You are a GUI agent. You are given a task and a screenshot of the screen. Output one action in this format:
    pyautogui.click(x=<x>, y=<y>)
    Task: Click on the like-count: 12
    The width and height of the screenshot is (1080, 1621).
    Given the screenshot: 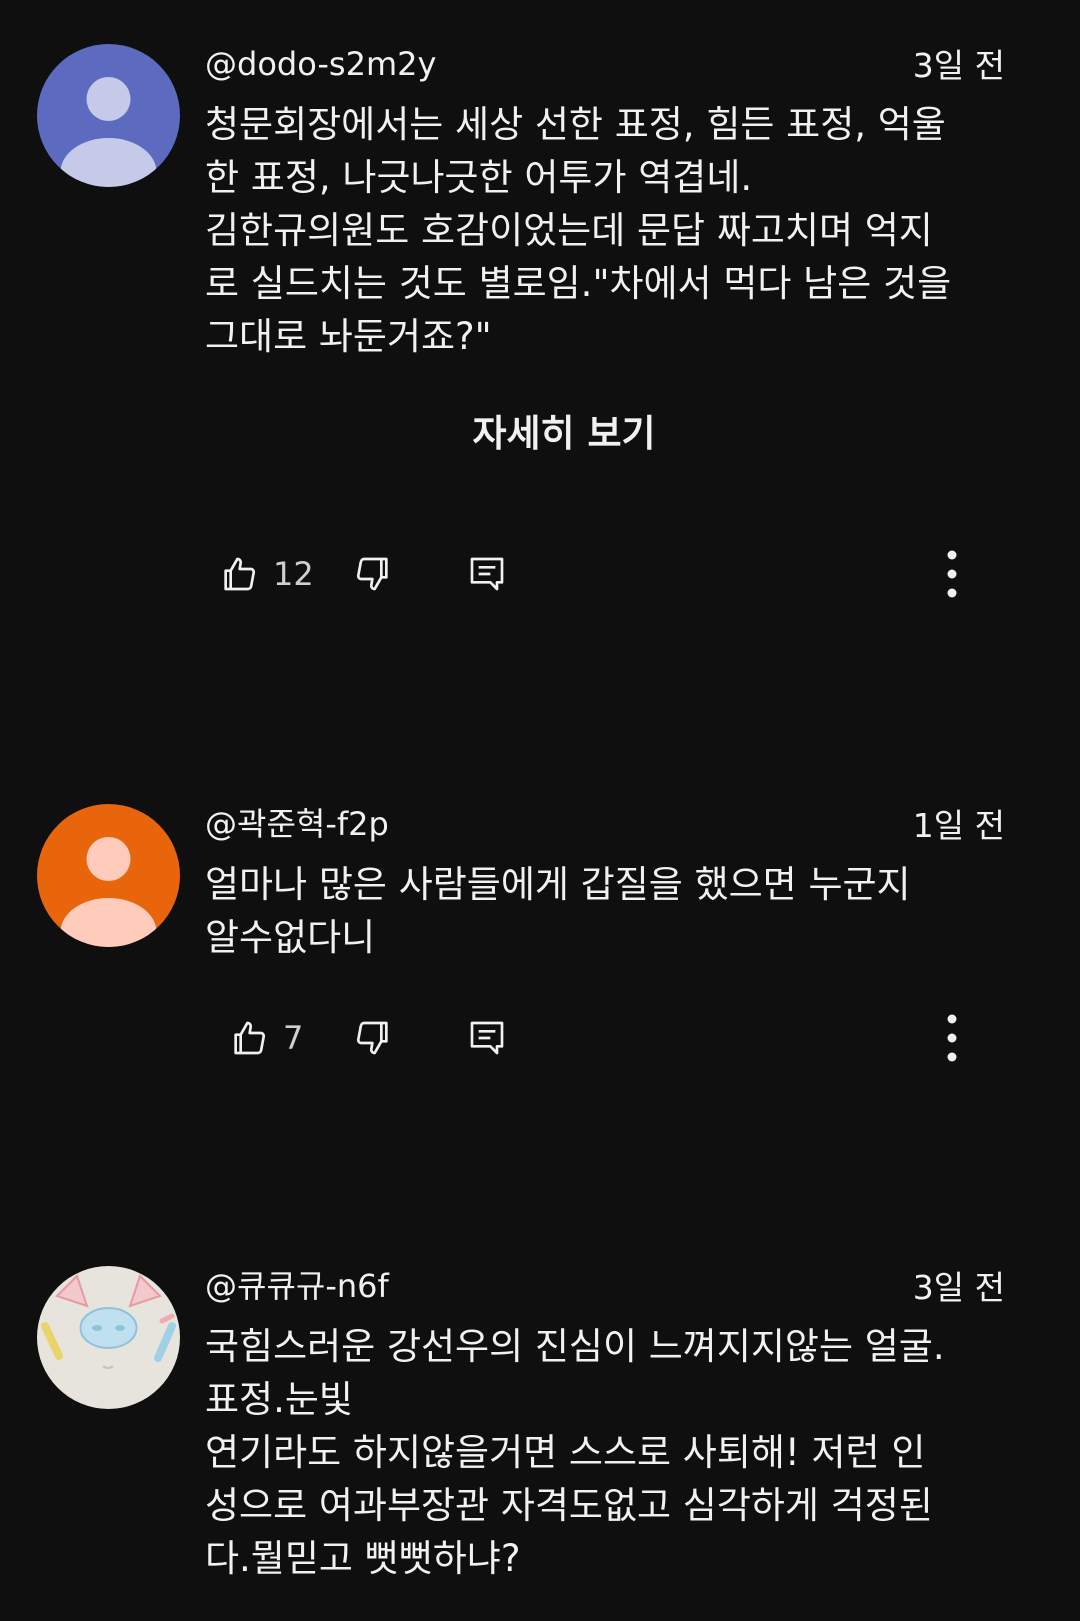 What is the action you would take?
    pyautogui.click(x=293, y=574)
    